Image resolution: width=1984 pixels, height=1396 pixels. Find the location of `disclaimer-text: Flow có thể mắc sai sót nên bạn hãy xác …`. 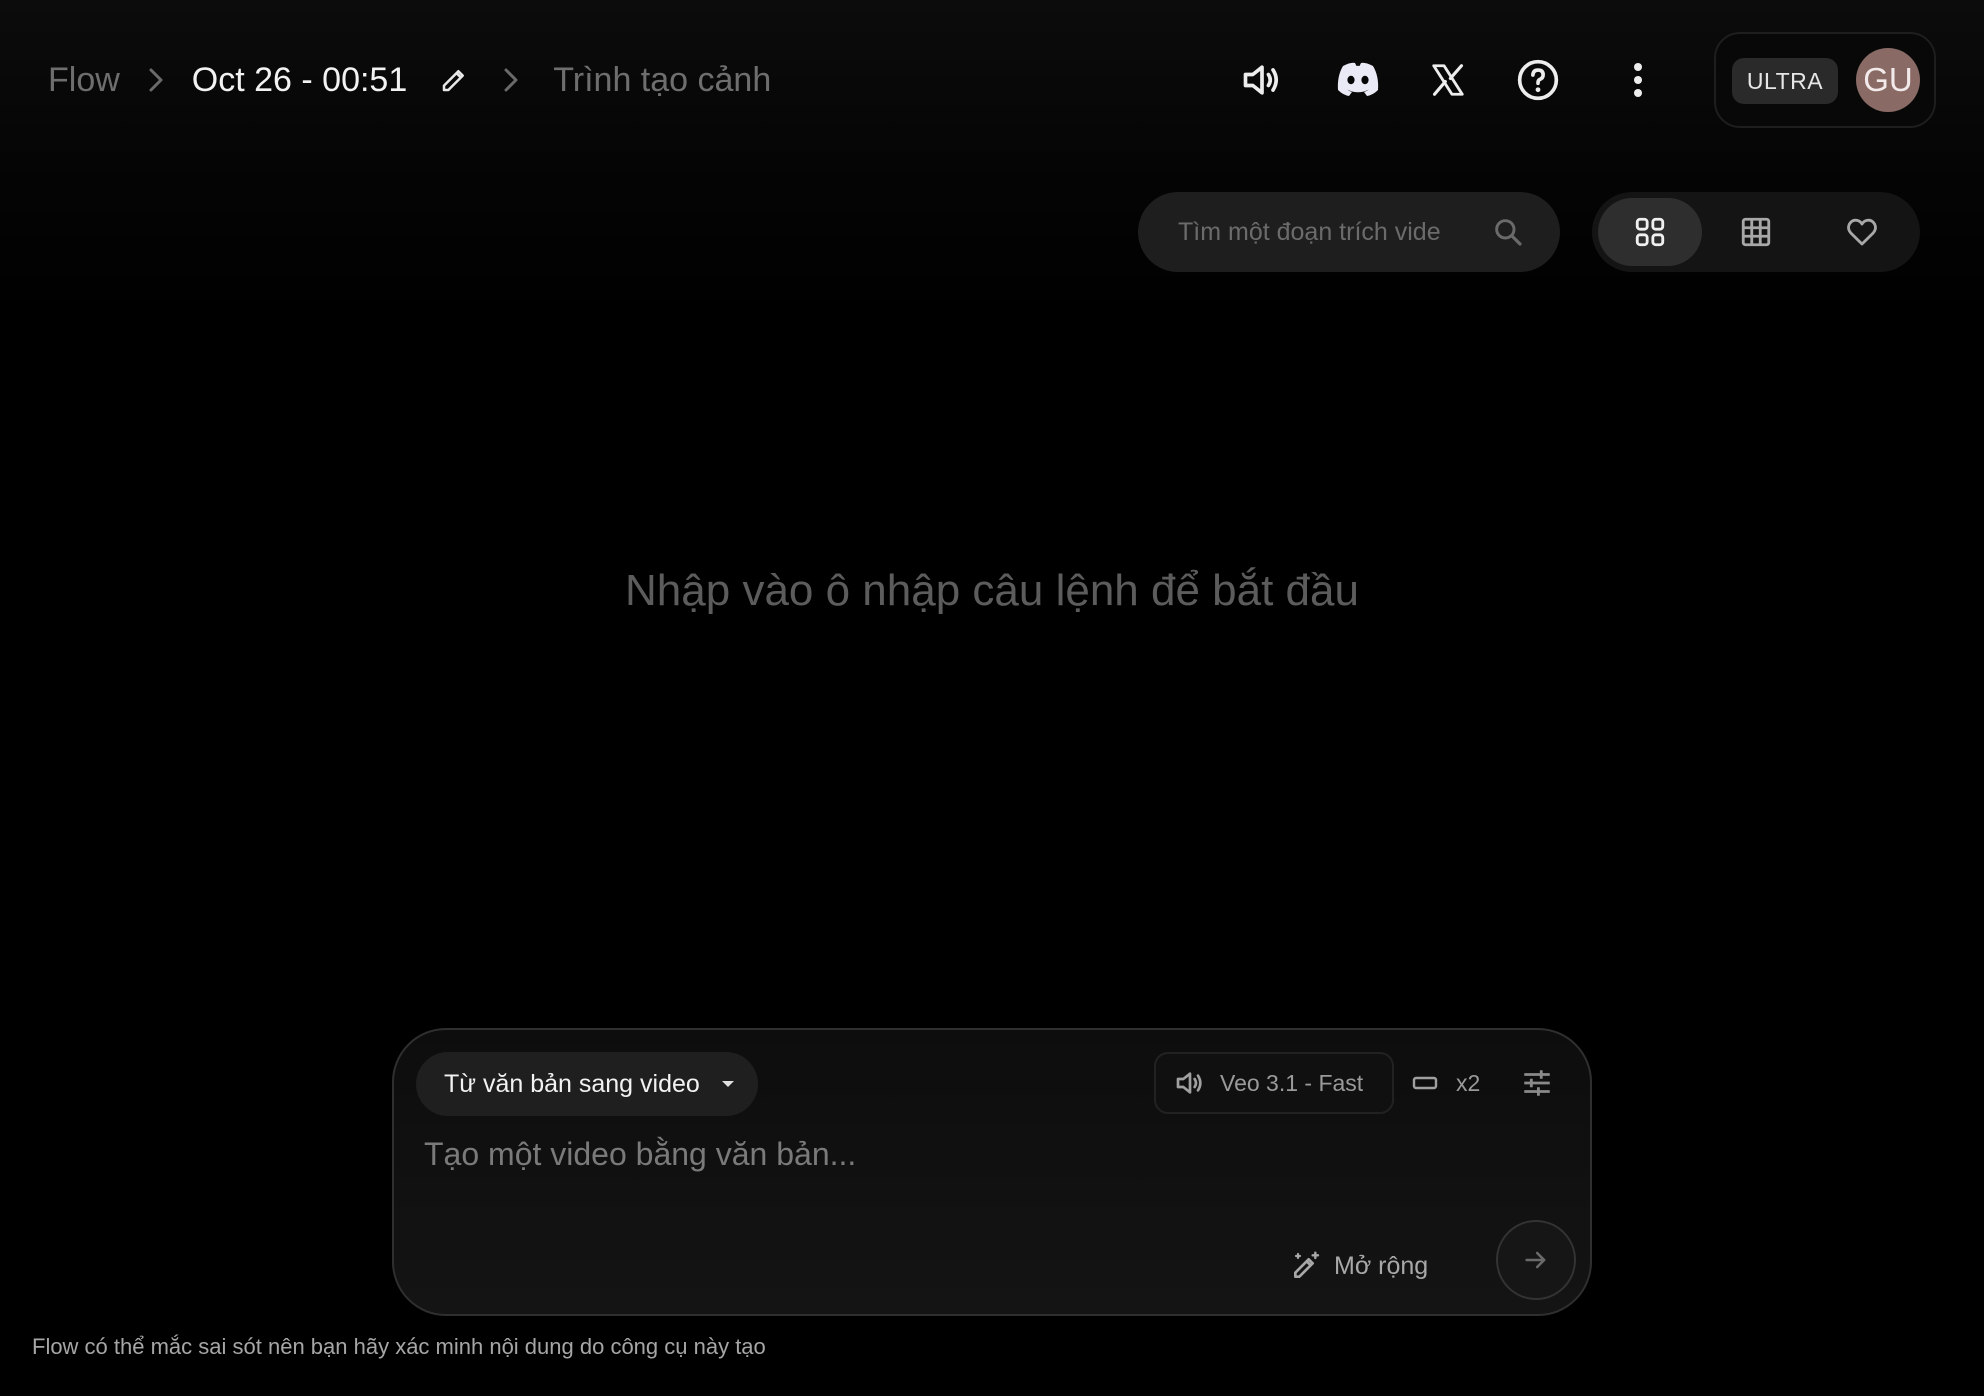

disclaimer-text: Flow có thể mắc sai sót nên bạn hãy xác … is located at coordinates (399, 1346).